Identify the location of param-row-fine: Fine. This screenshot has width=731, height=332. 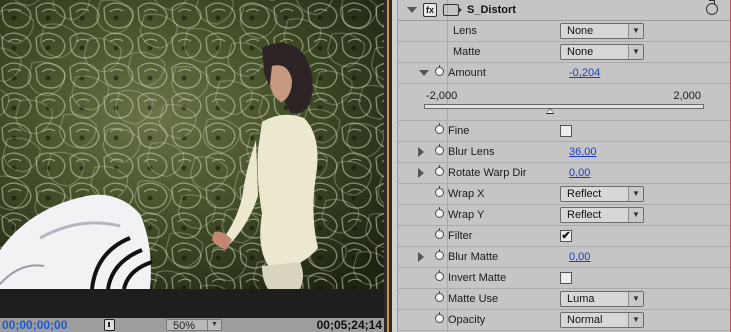
(563, 131).